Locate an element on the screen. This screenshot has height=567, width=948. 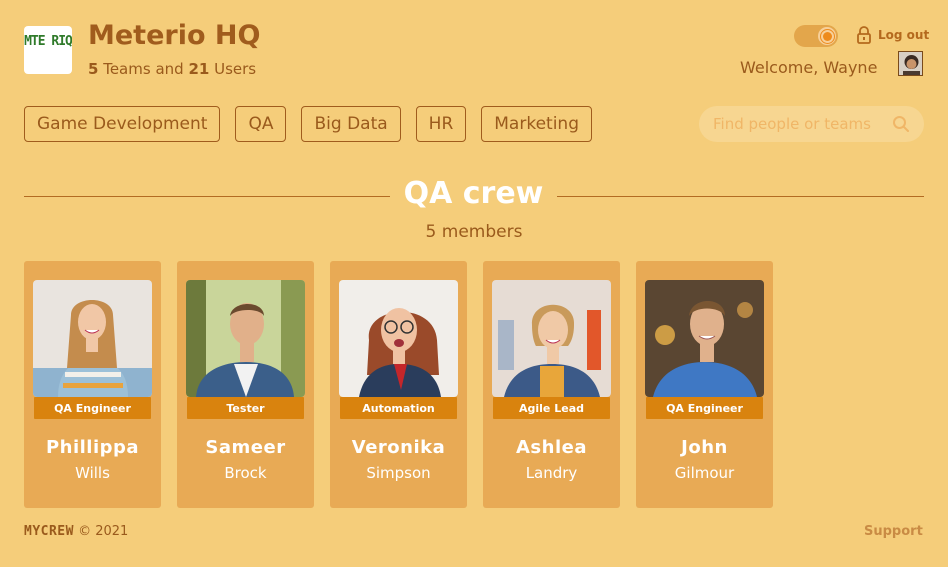
welcome-message: Welcome, Wayne is located at coordinates (809, 67).